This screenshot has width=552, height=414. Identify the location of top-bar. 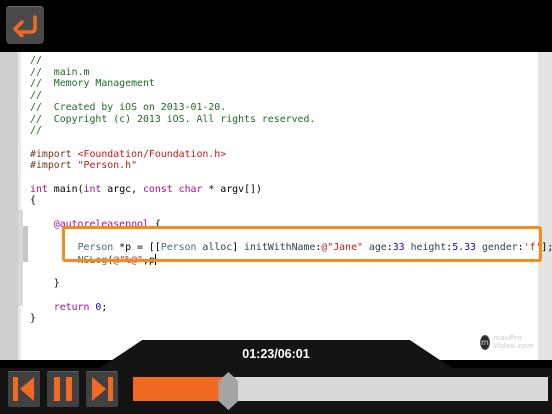
(276, 26).